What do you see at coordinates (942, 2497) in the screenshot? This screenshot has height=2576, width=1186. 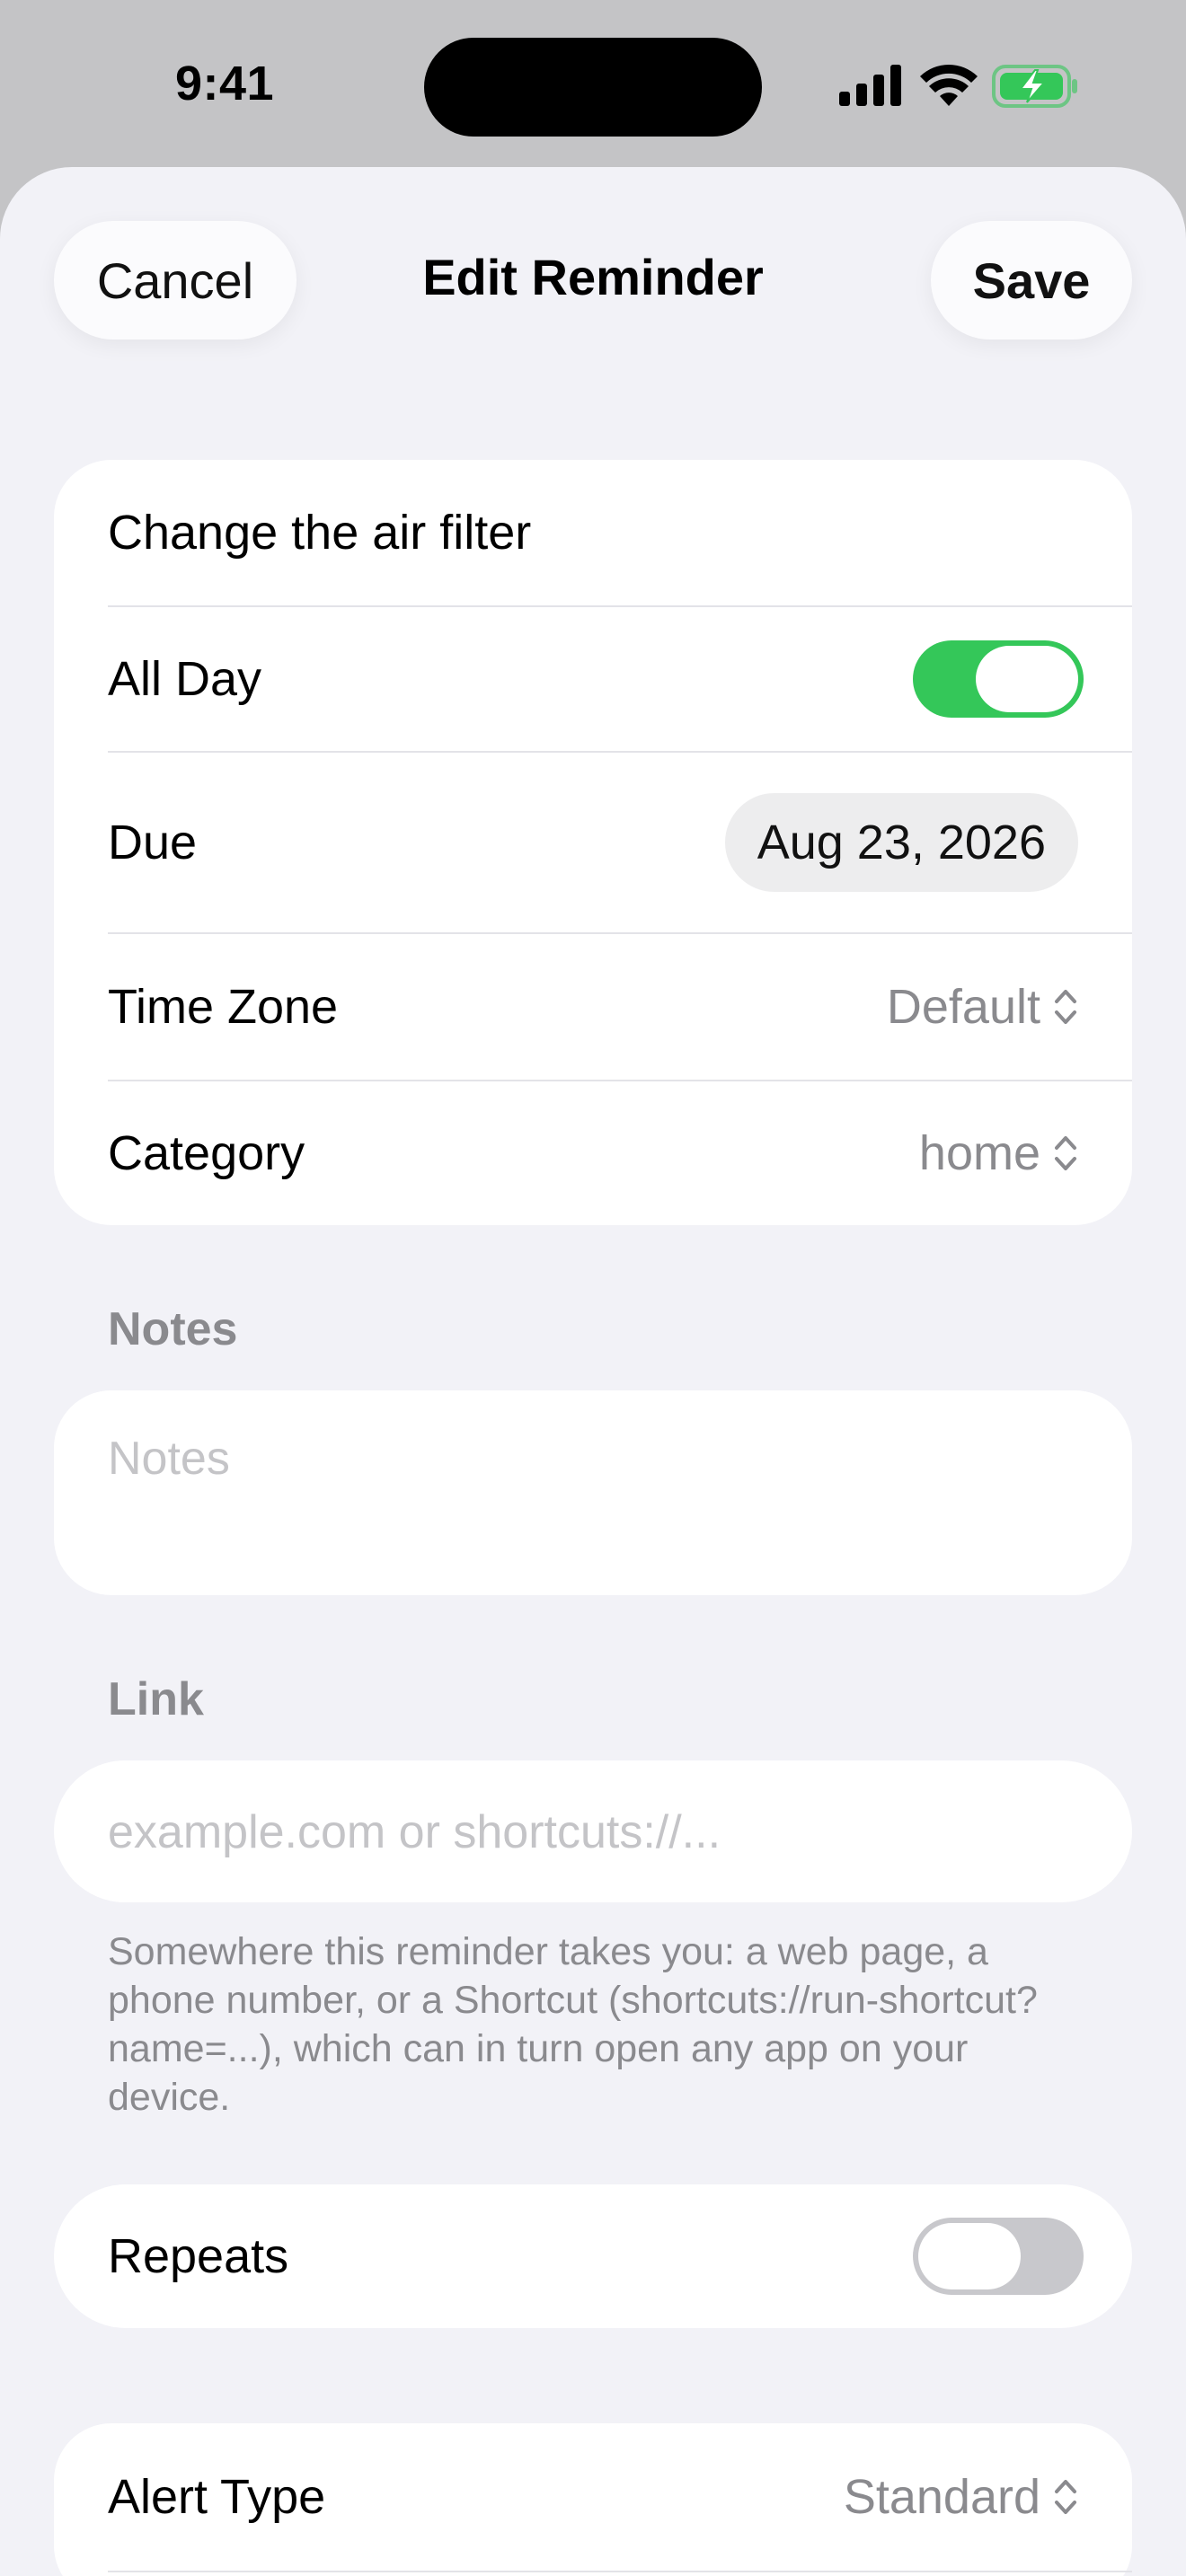 I see `alert-type-value: Standard` at bounding box center [942, 2497].